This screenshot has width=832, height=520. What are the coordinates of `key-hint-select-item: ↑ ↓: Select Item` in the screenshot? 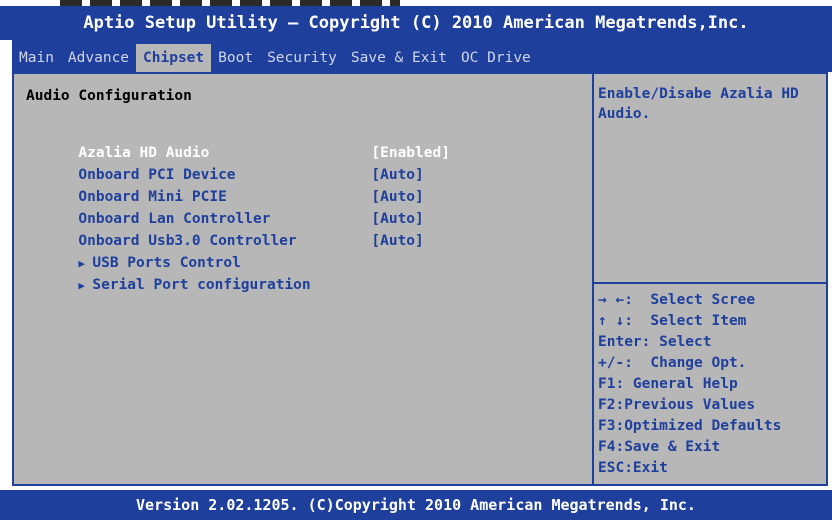 It's located at (672, 321).